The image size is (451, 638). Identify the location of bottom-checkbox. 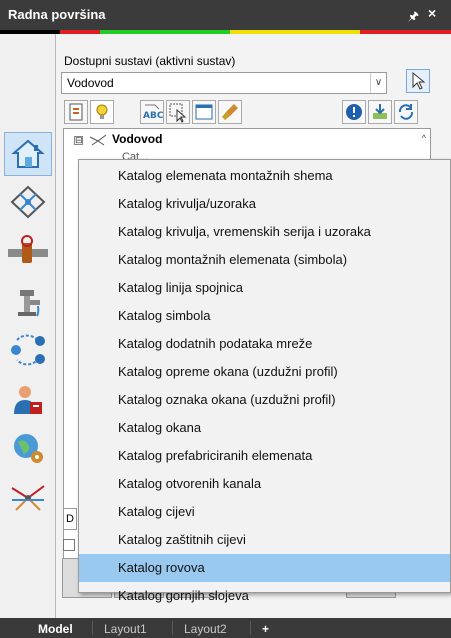
(69, 545).